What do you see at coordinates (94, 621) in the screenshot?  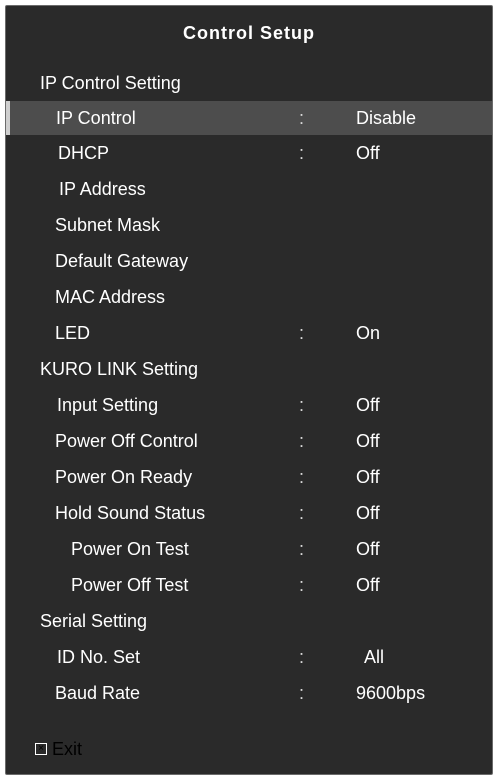 I see `section-label: Serial Setting` at bounding box center [94, 621].